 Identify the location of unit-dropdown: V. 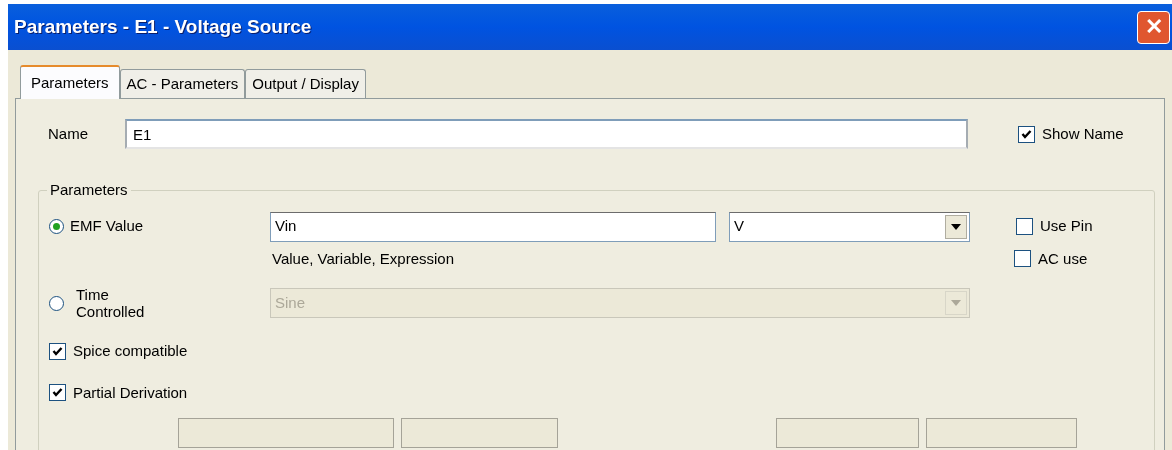
(849, 226).